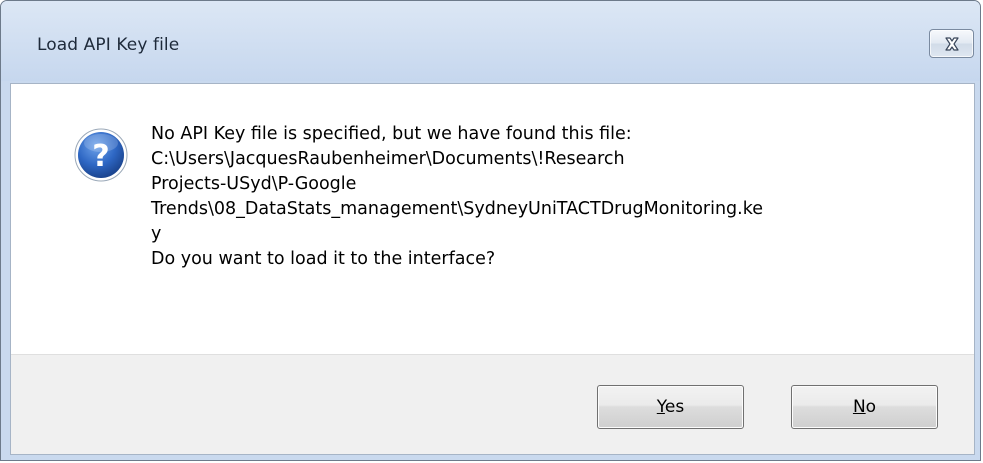 The height and width of the screenshot is (463, 983). I want to click on yes-button: Yes, so click(670, 407).